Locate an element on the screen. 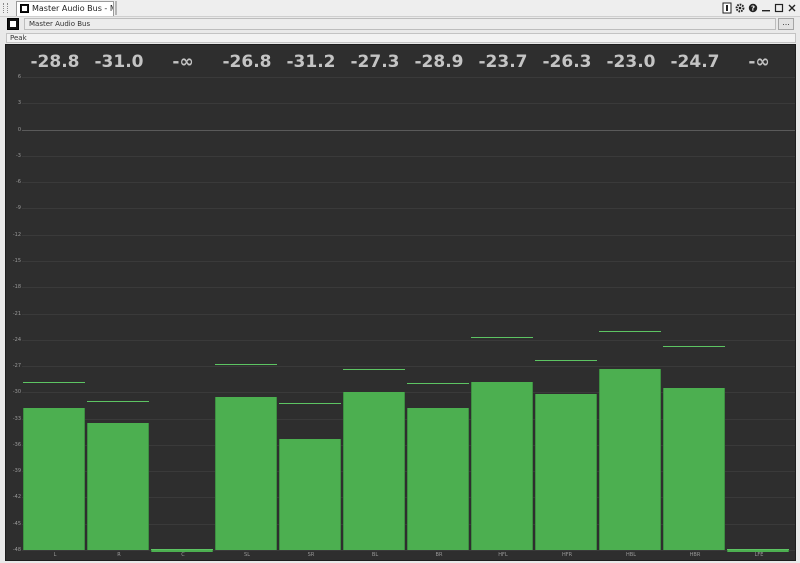 The image size is (800, 563). peak-value-sl: -26.8 is located at coordinates (247, 62).